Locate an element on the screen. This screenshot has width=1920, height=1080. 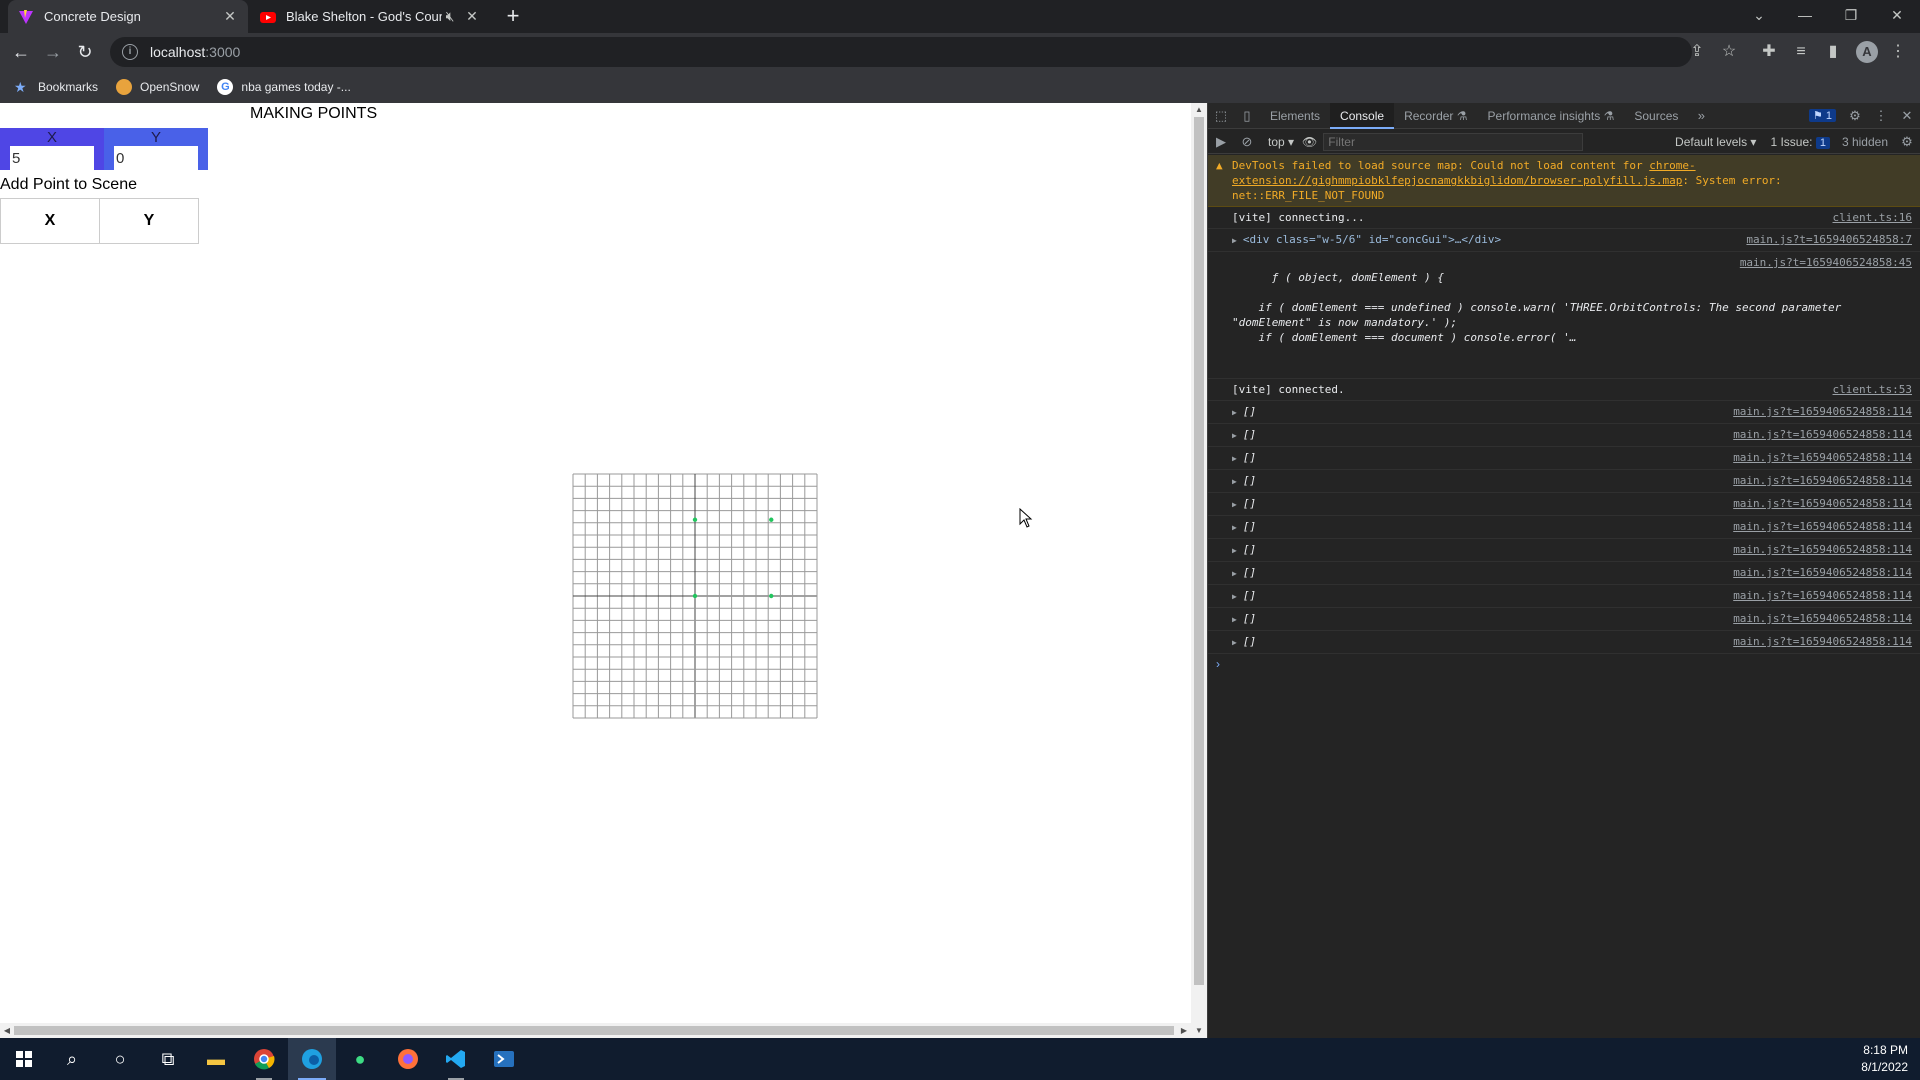
profile-avatar: A is located at coordinates (1867, 52).